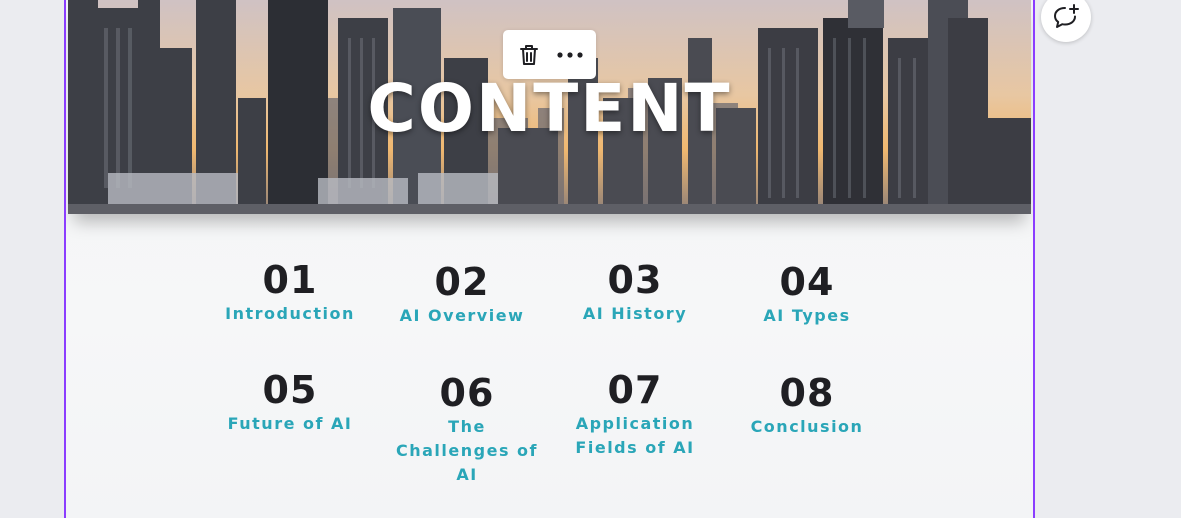 Image resolution: width=1181 pixels, height=518 pixels. What do you see at coordinates (467, 393) in the screenshot?
I see `toc-number: 06` at bounding box center [467, 393].